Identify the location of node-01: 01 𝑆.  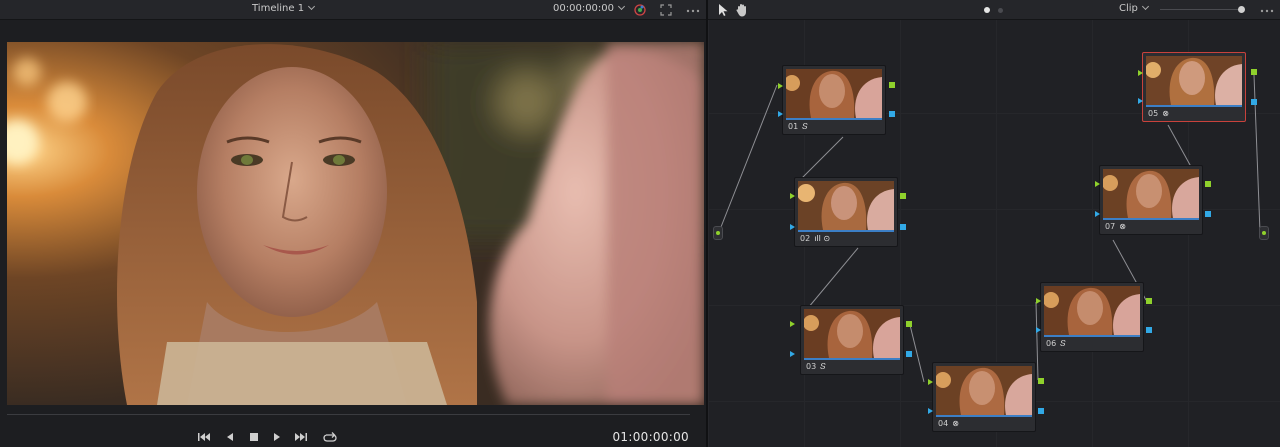
(834, 100).